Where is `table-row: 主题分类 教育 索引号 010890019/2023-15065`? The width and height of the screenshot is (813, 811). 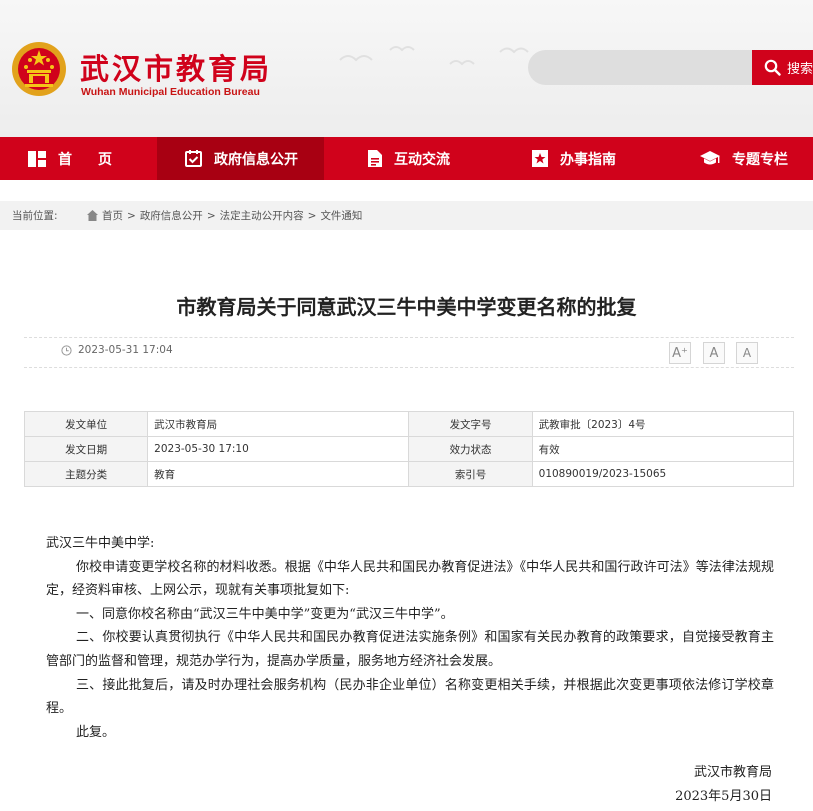
table-row: 主题分类 教育 索引号 010890019/2023-15065 is located at coordinates (409, 474).